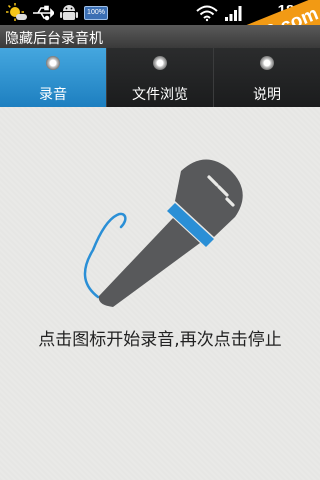 This screenshot has width=320, height=480. What do you see at coordinates (234, 12) in the screenshot?
I see `signal-icon` at bounding box center [234, 12].